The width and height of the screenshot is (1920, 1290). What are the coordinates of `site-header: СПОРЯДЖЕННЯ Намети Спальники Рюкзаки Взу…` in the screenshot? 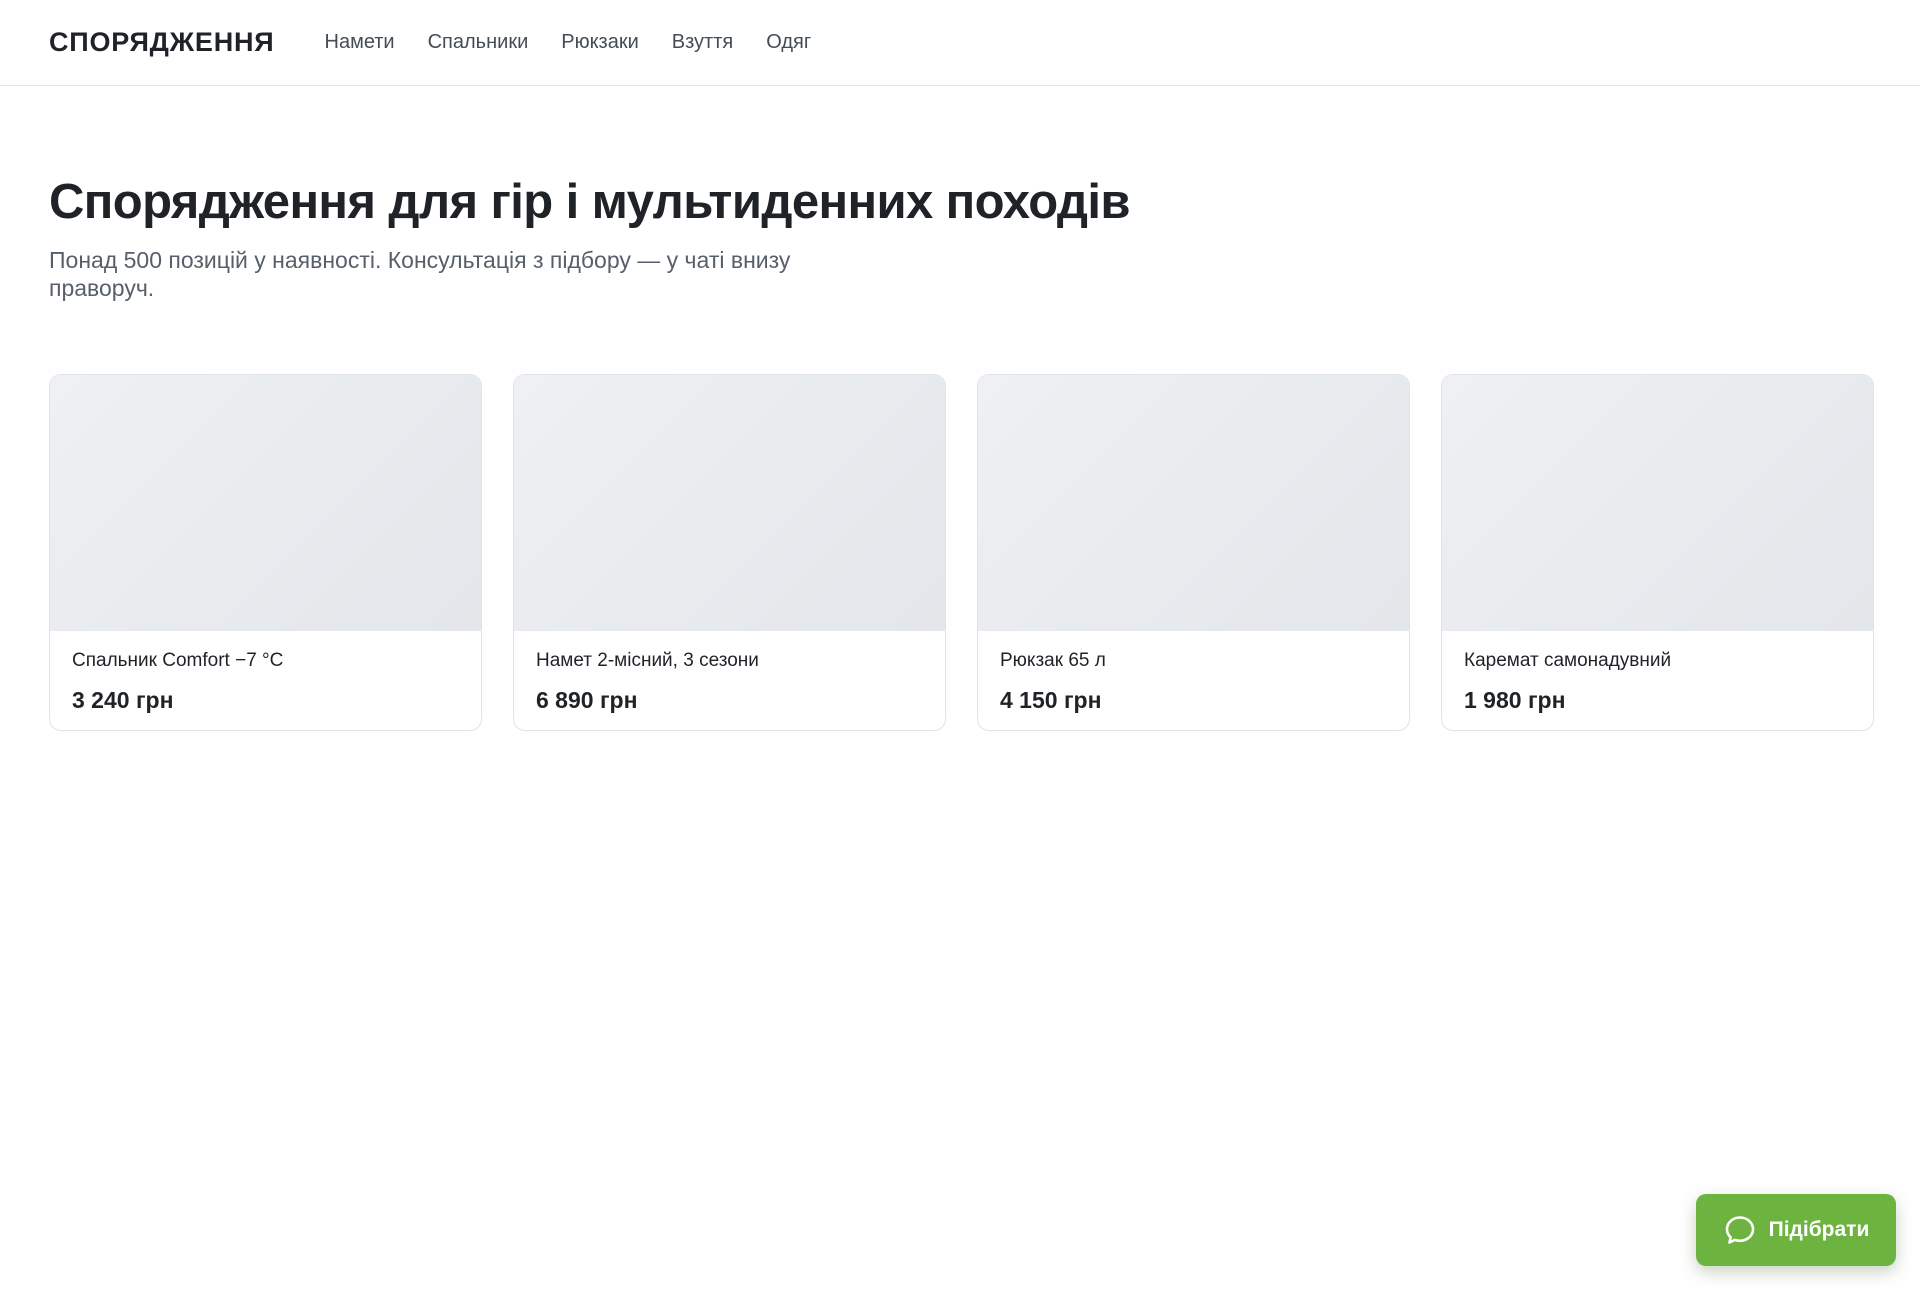 It's located at (960, 43).